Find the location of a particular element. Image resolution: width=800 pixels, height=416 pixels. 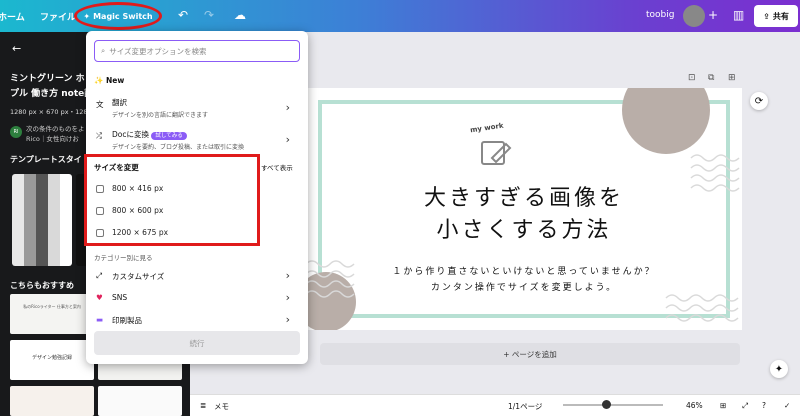

doc-convert-option: ⤮ Docに変換 試してみる デザインを要約、ブログ投稿、または取引に変換 › is located at coordinates (197, 140).